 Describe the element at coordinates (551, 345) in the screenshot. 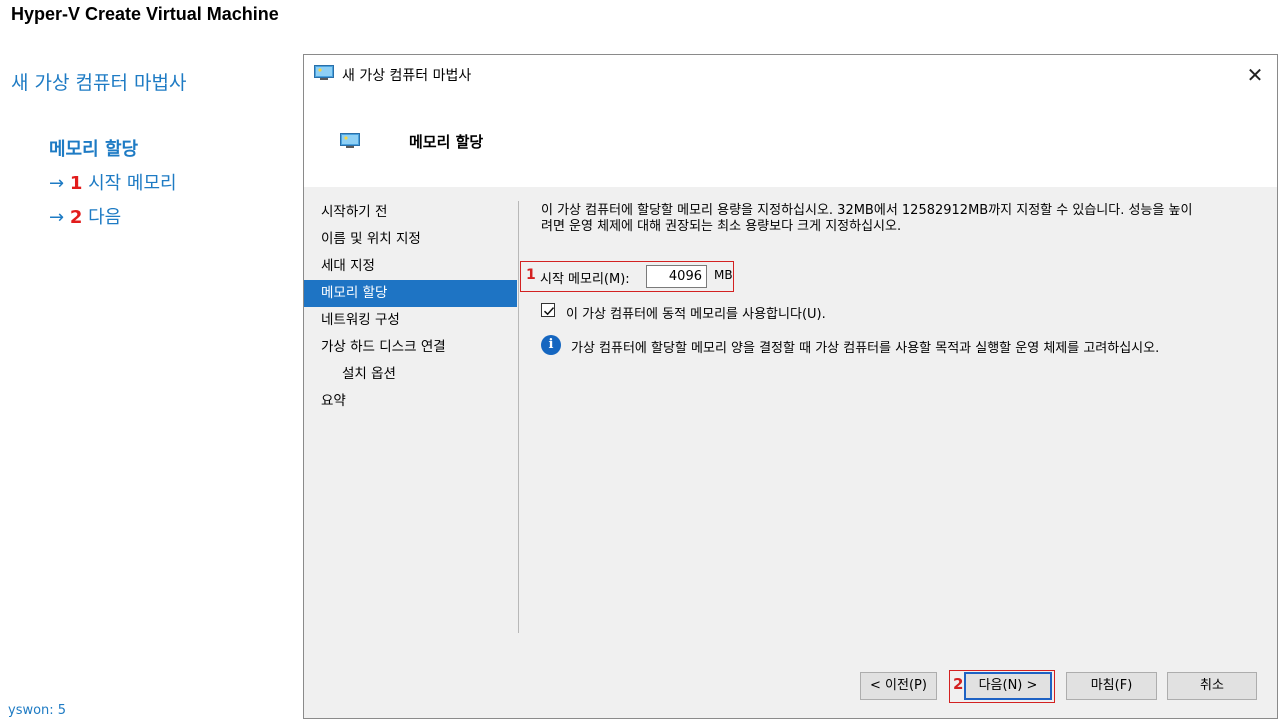

I see `info-icon: i` at that location.